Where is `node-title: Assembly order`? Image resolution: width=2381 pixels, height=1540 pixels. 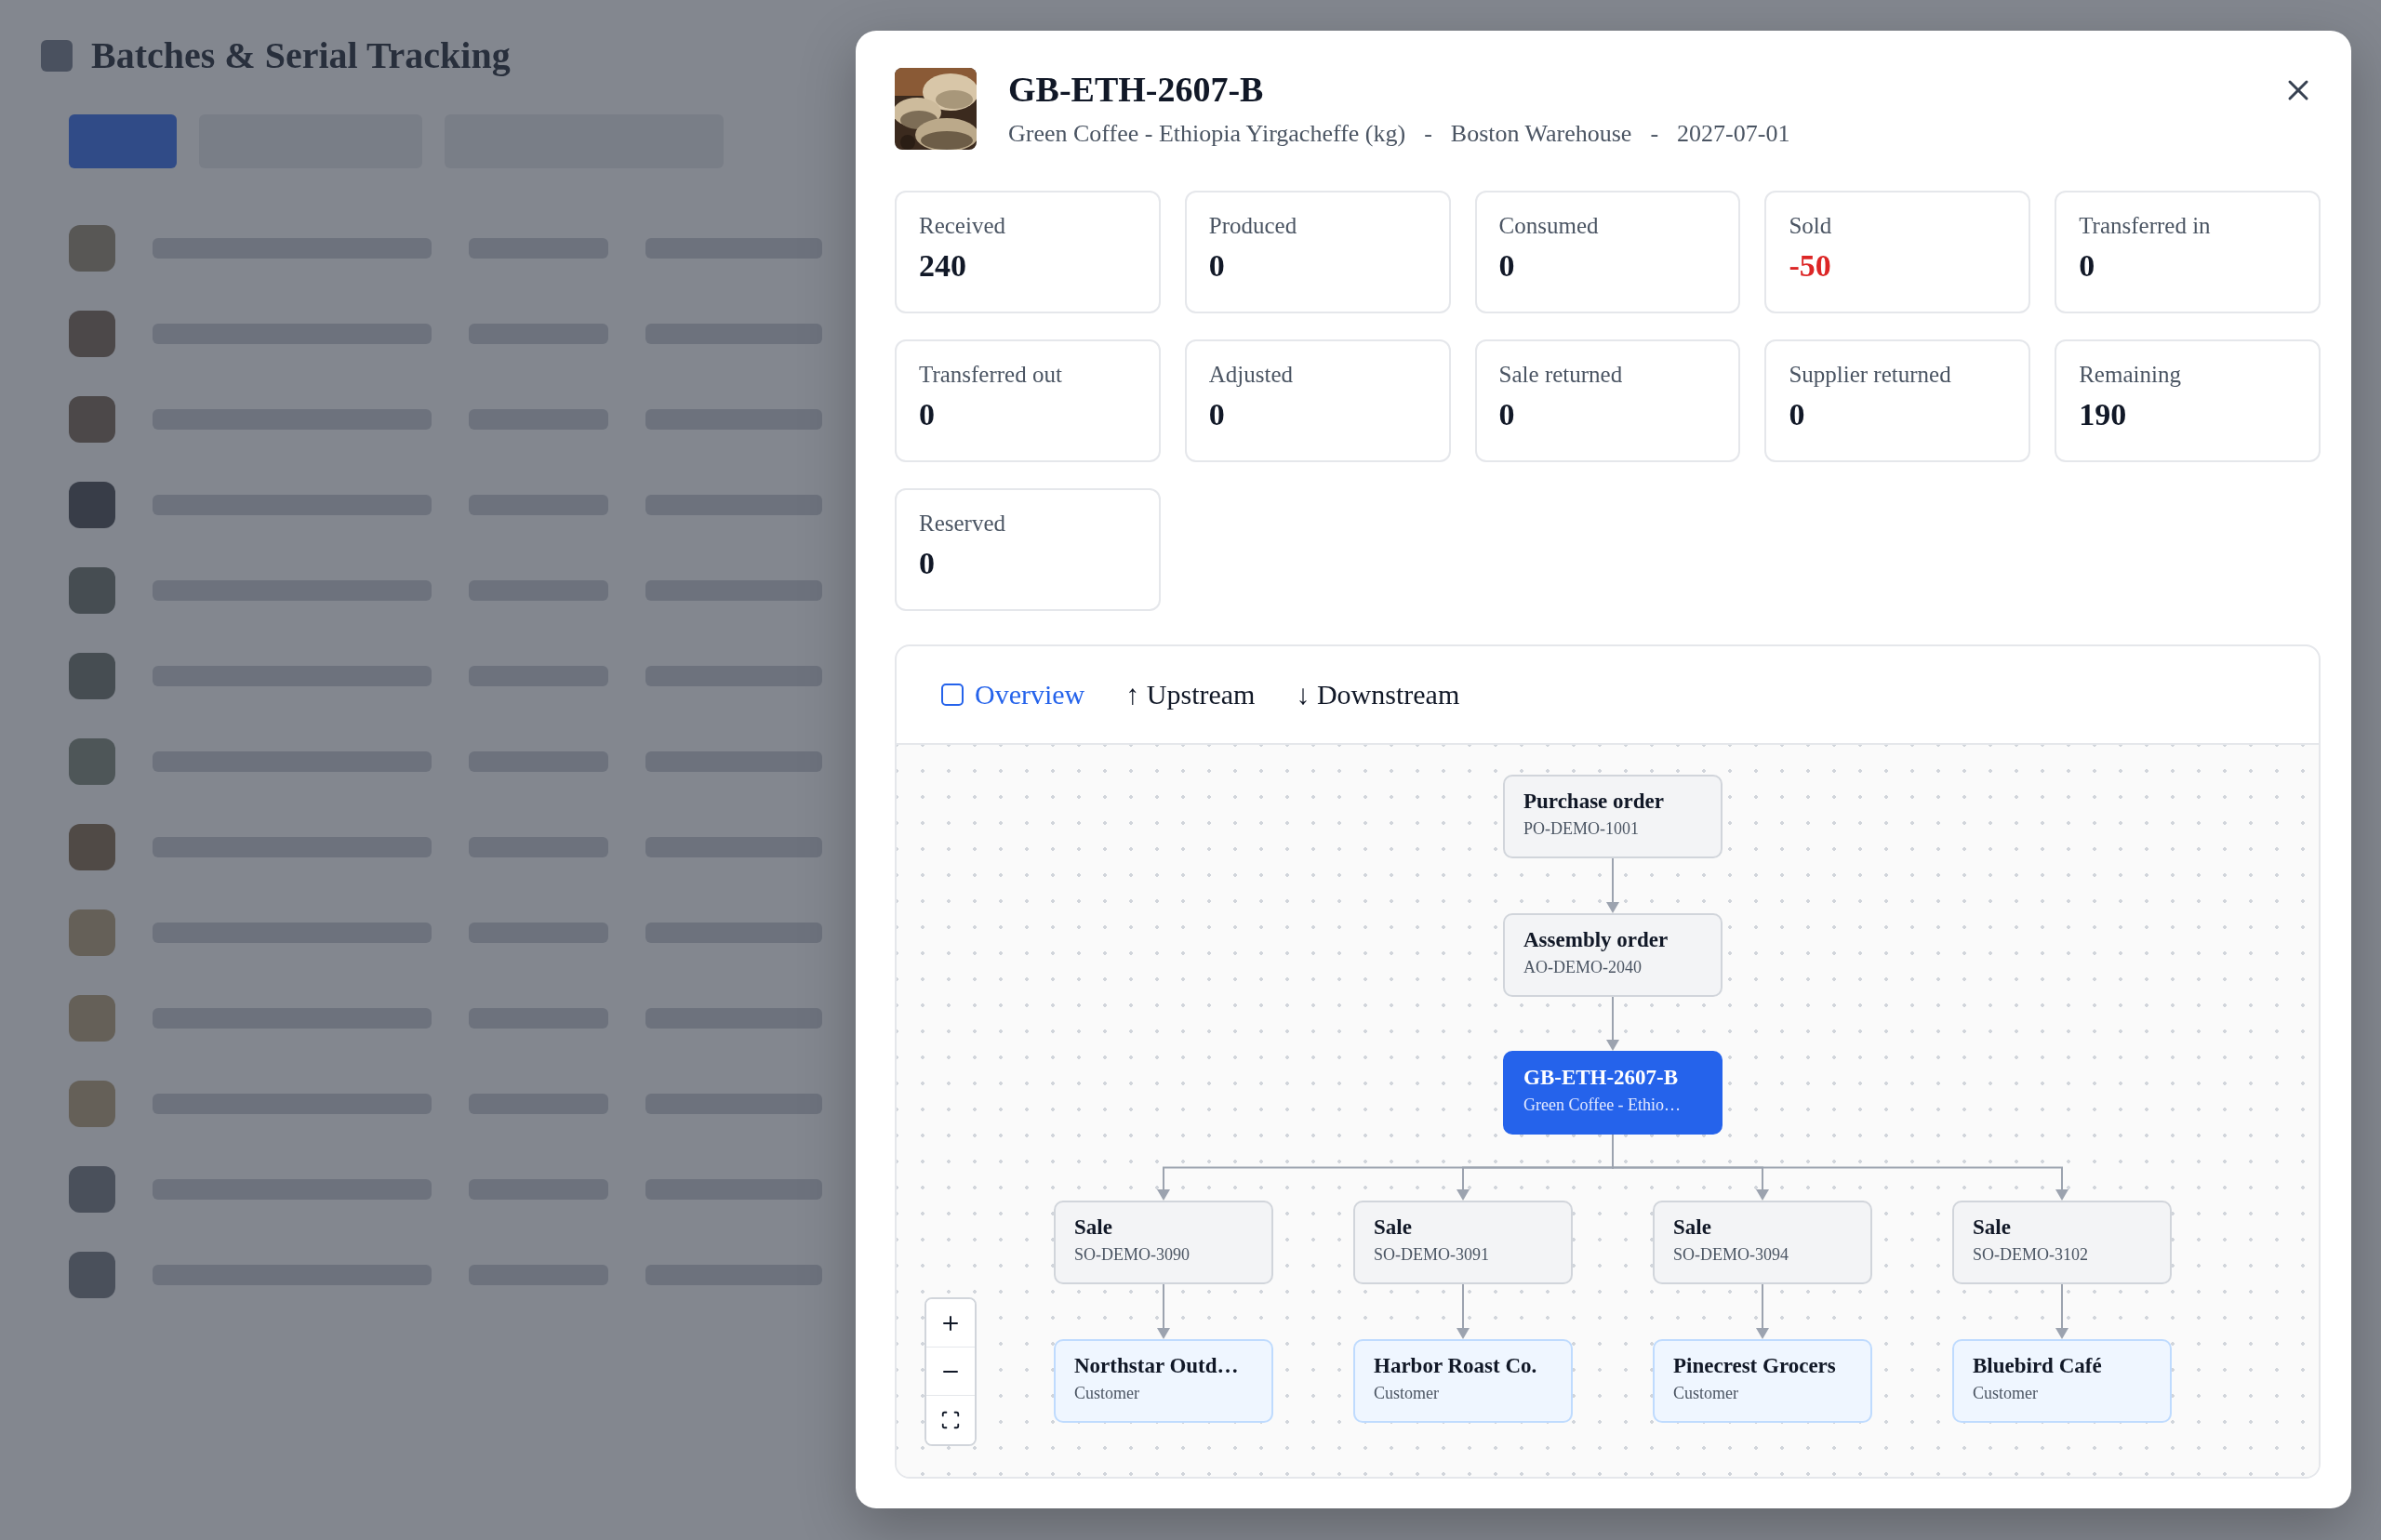 node-title: Assembly order is located at coordinates (1596, 940).